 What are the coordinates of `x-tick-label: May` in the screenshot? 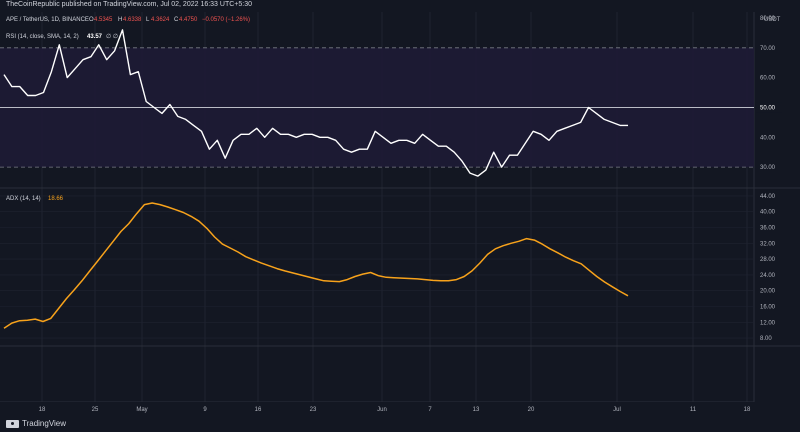 It's located at (141, 410).